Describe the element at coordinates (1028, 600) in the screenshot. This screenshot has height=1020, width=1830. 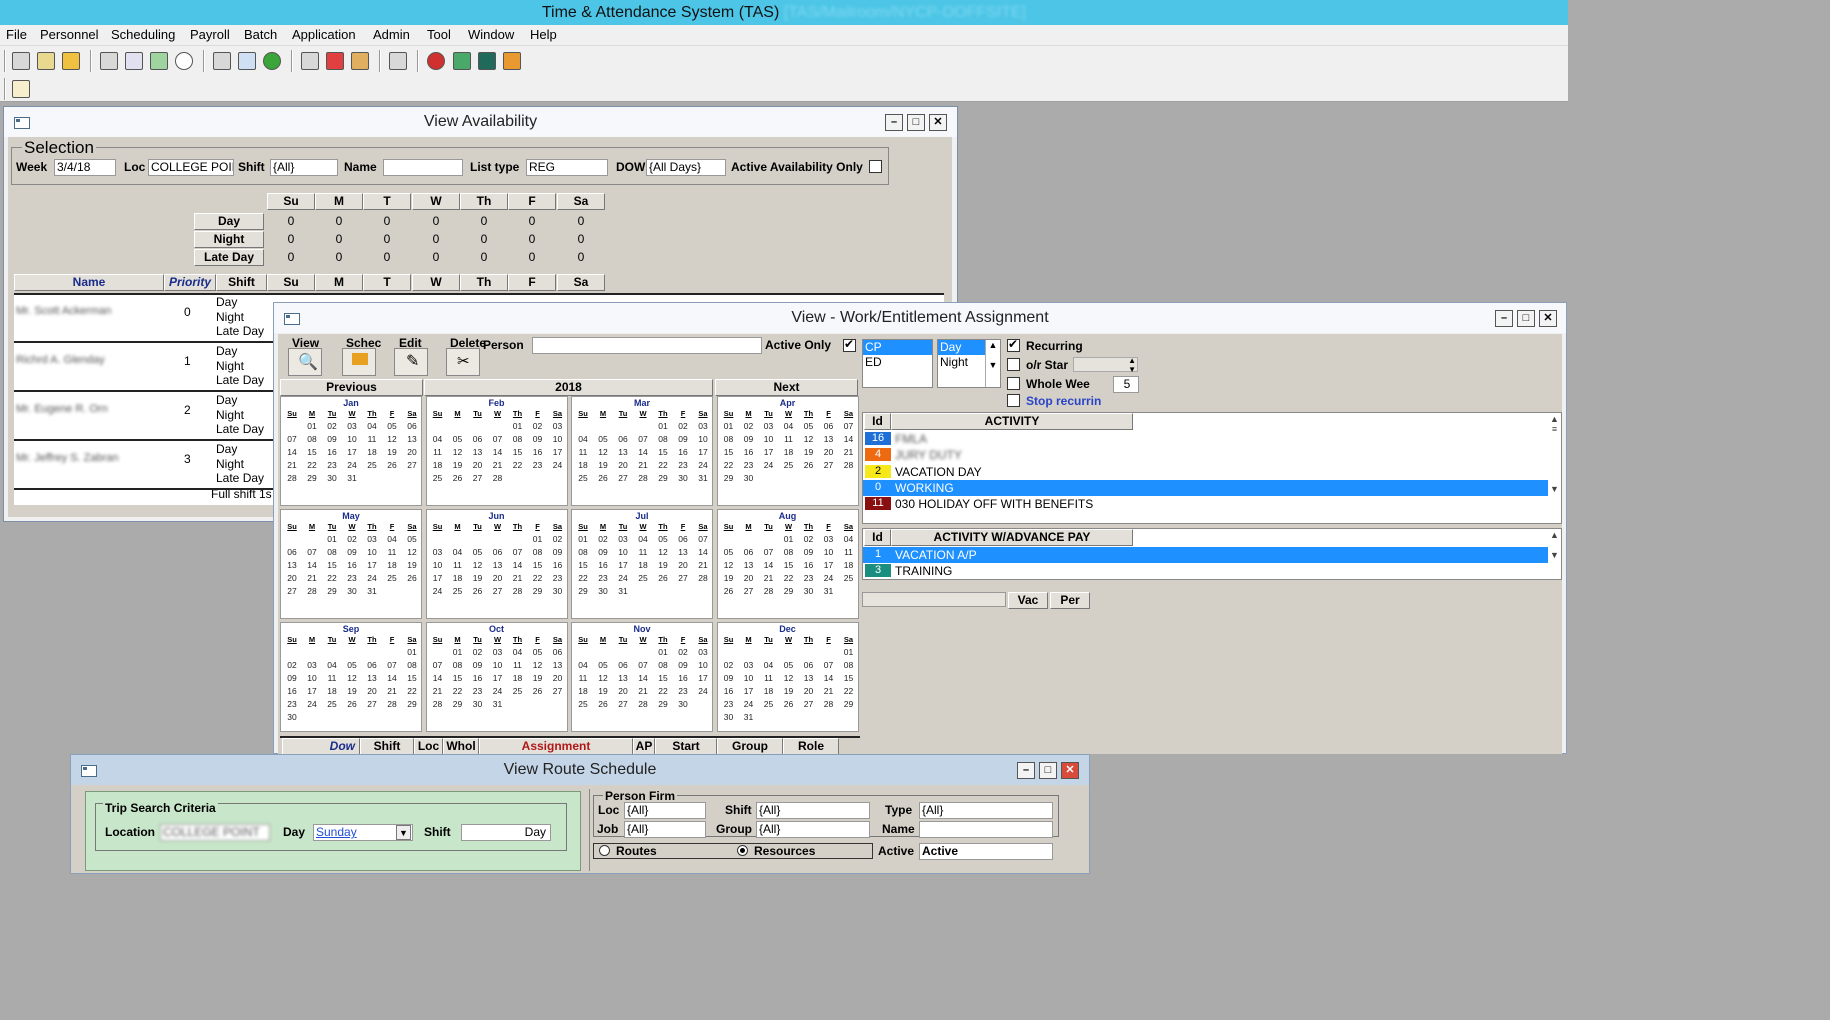
I see `vac-button: Vac` at that location.